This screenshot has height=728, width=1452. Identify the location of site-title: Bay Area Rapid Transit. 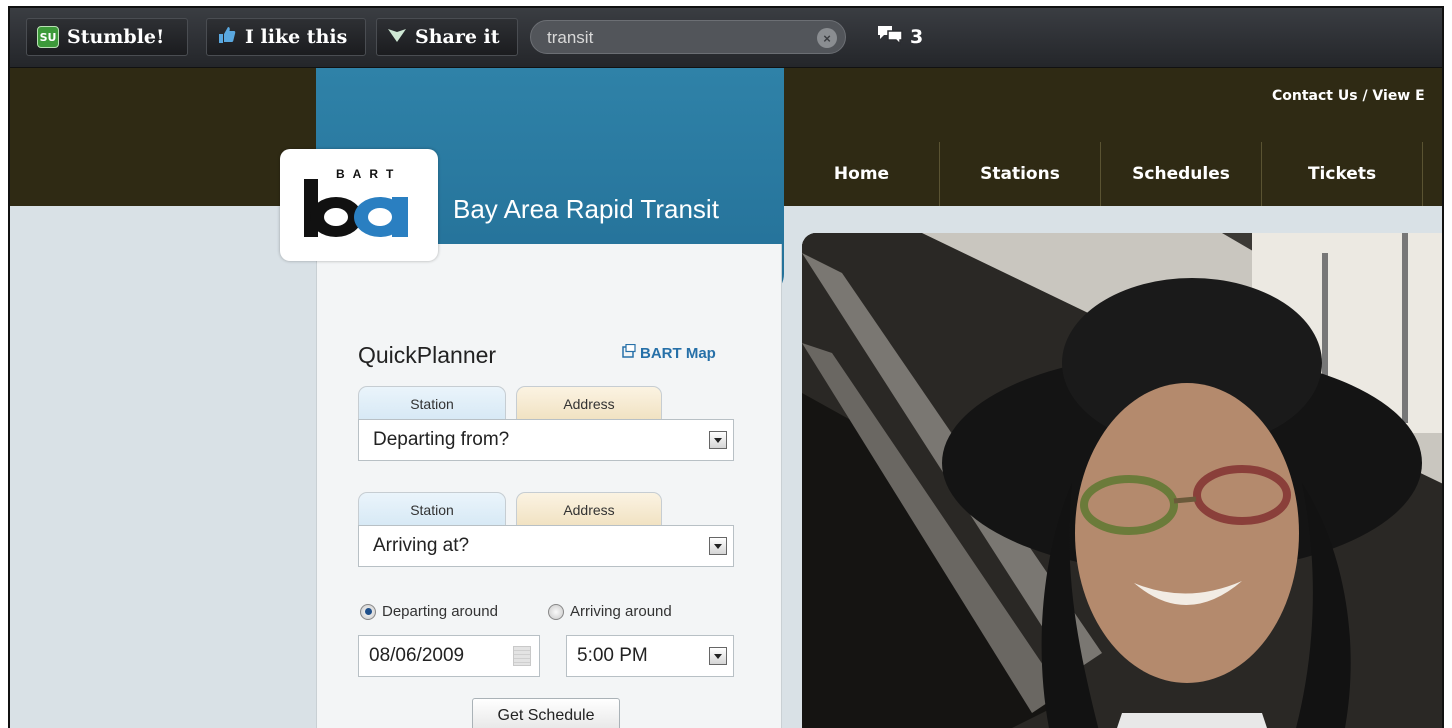
(586, 209).